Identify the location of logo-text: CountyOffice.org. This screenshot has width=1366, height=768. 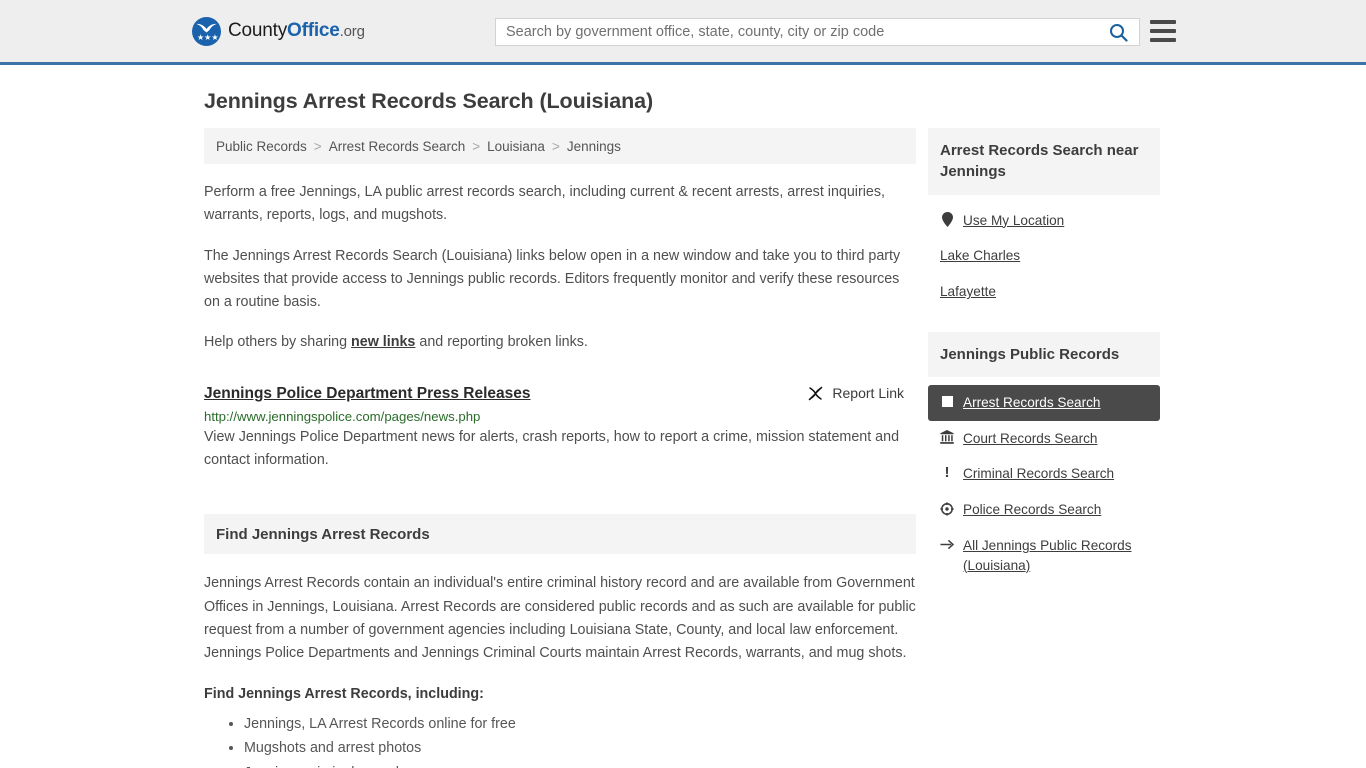
(296, 31).